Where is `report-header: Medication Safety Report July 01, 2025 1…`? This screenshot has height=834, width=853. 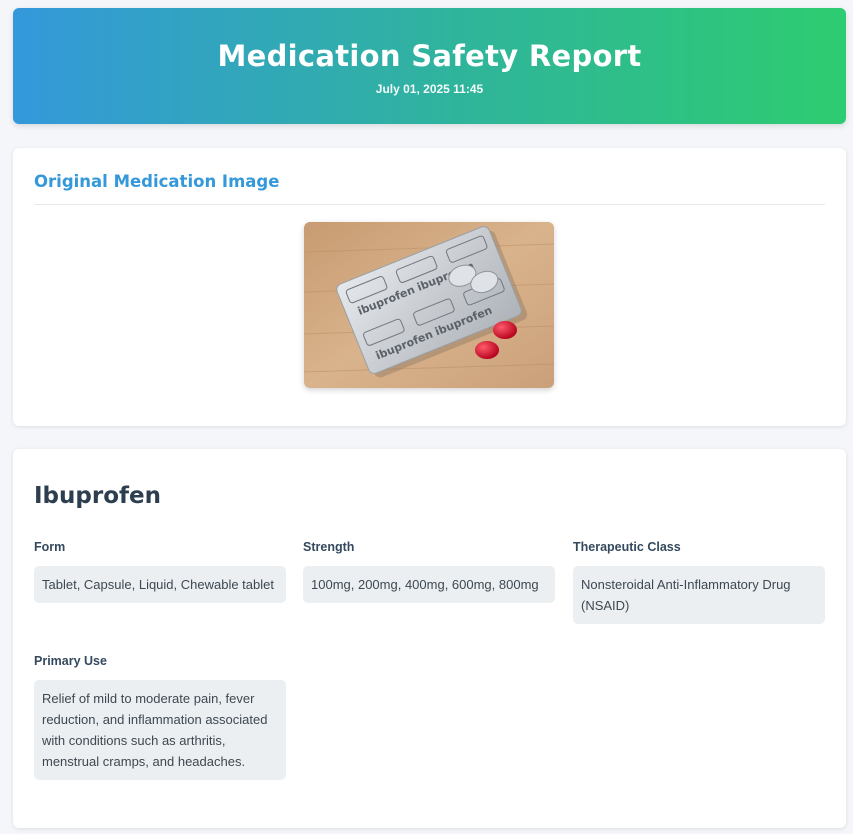
report-header: Medication Safety Report July 01, 2025 1… is located at coordinates (429, 66).